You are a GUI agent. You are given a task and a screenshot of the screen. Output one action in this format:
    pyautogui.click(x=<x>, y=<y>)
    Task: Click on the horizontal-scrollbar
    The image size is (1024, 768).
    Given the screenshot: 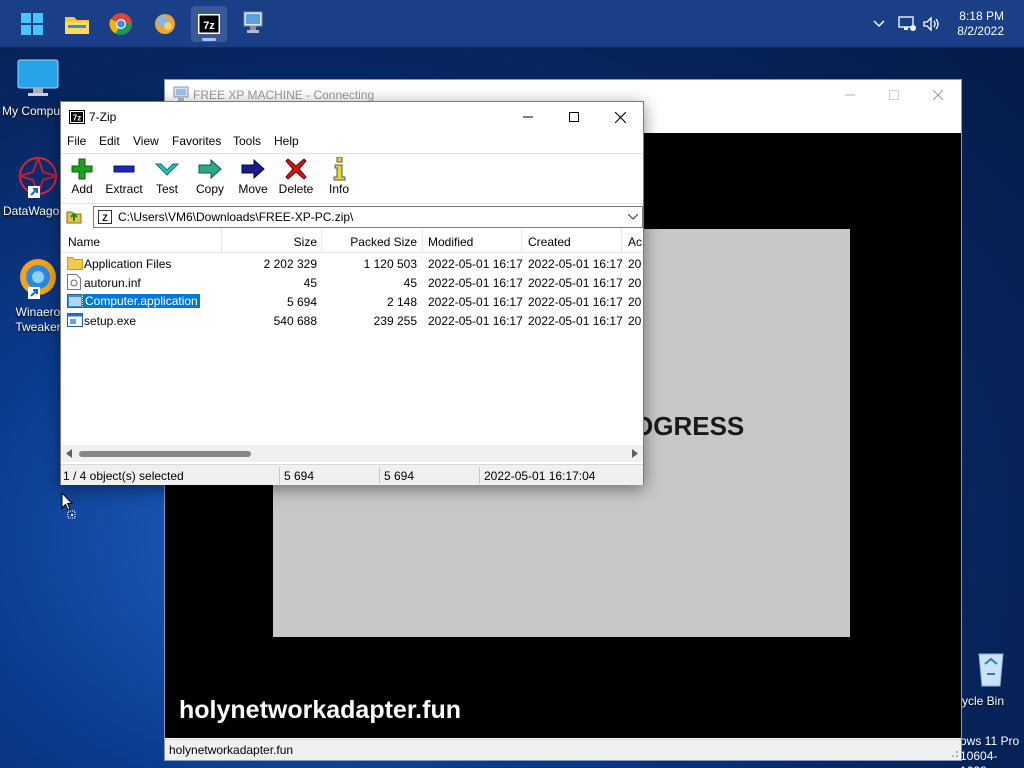 What is the action you would take?
    pyautogui.click(x=352, y=453)
    